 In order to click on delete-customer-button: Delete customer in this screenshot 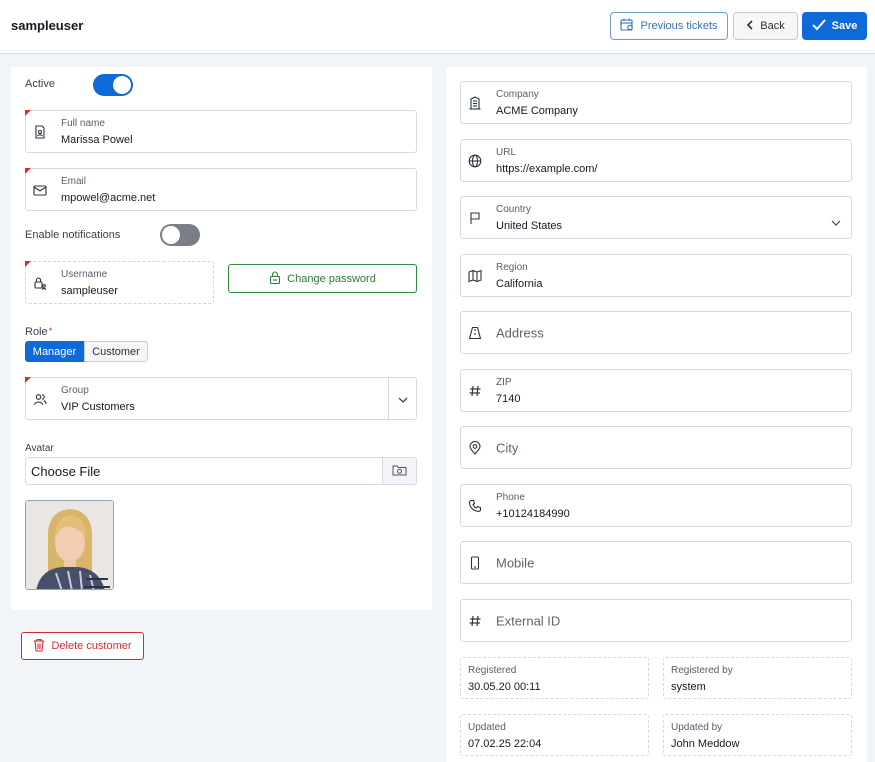, I will do `click(82, 646)`.